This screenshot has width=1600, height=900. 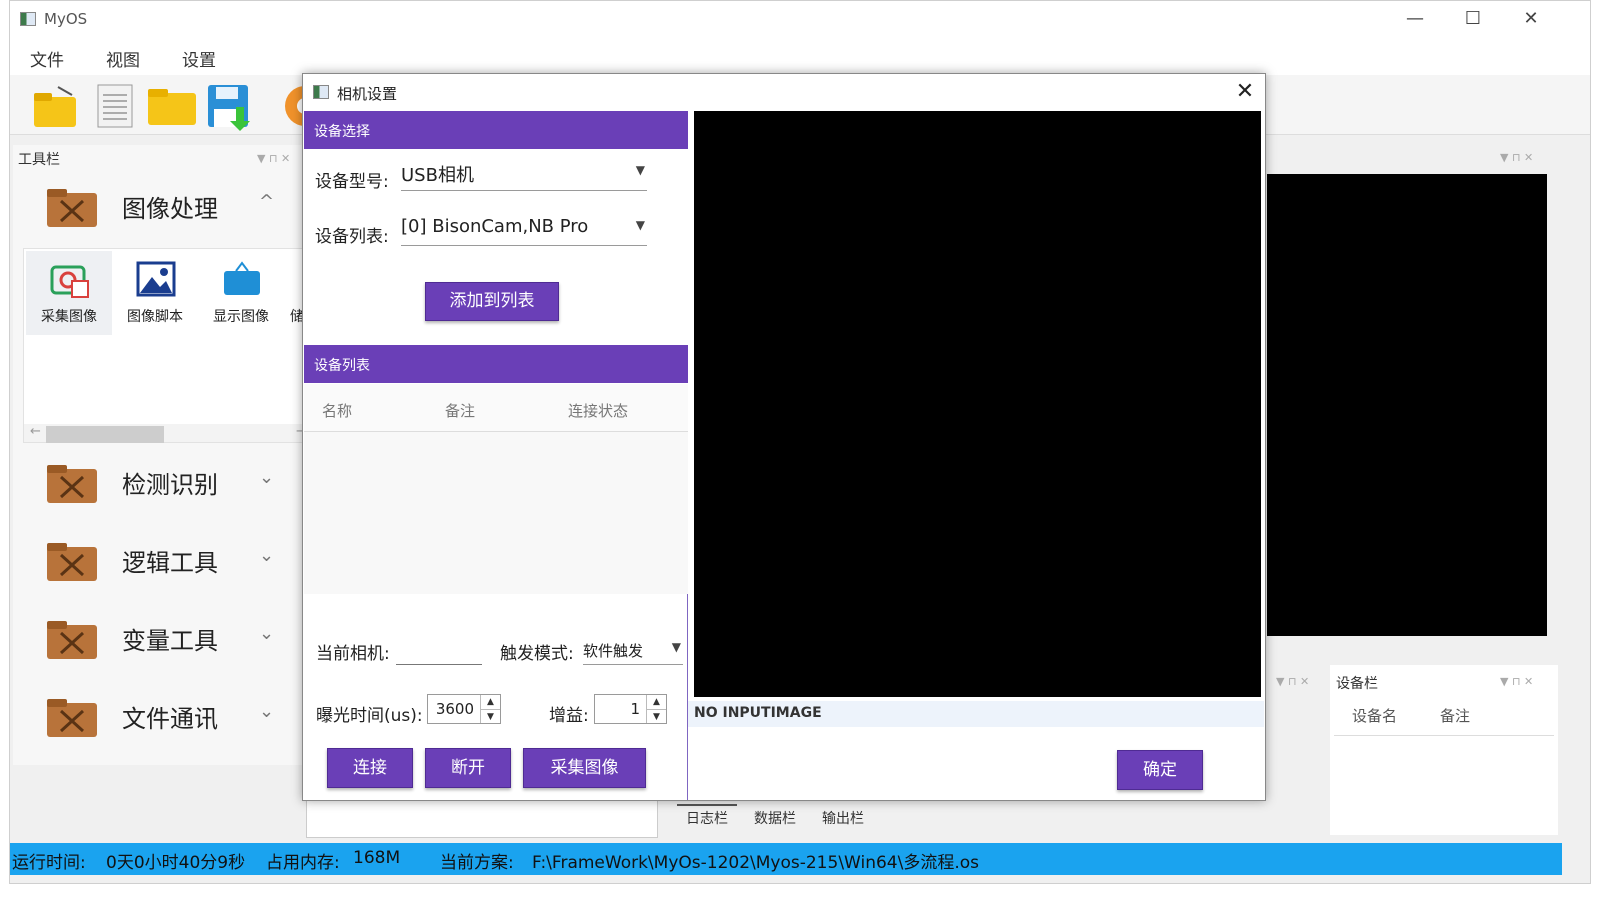 What do you see at coordinates (367, 94) in the screenshot?
I see `dialog-title: 相机设置` at bounding box center [367, 94].